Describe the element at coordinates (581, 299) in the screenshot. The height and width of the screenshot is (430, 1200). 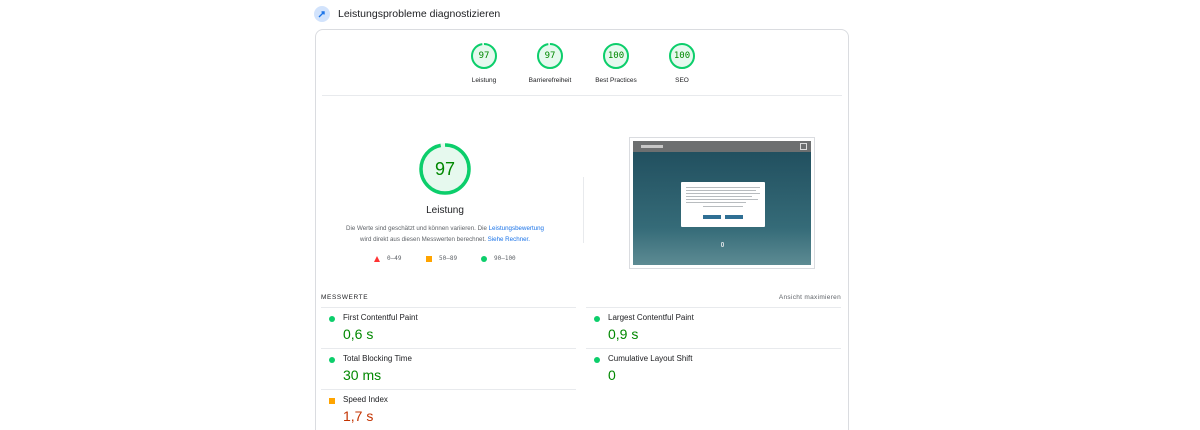
I see `metrics-header: MESSWERTE Ansicht maximieren` at that location.